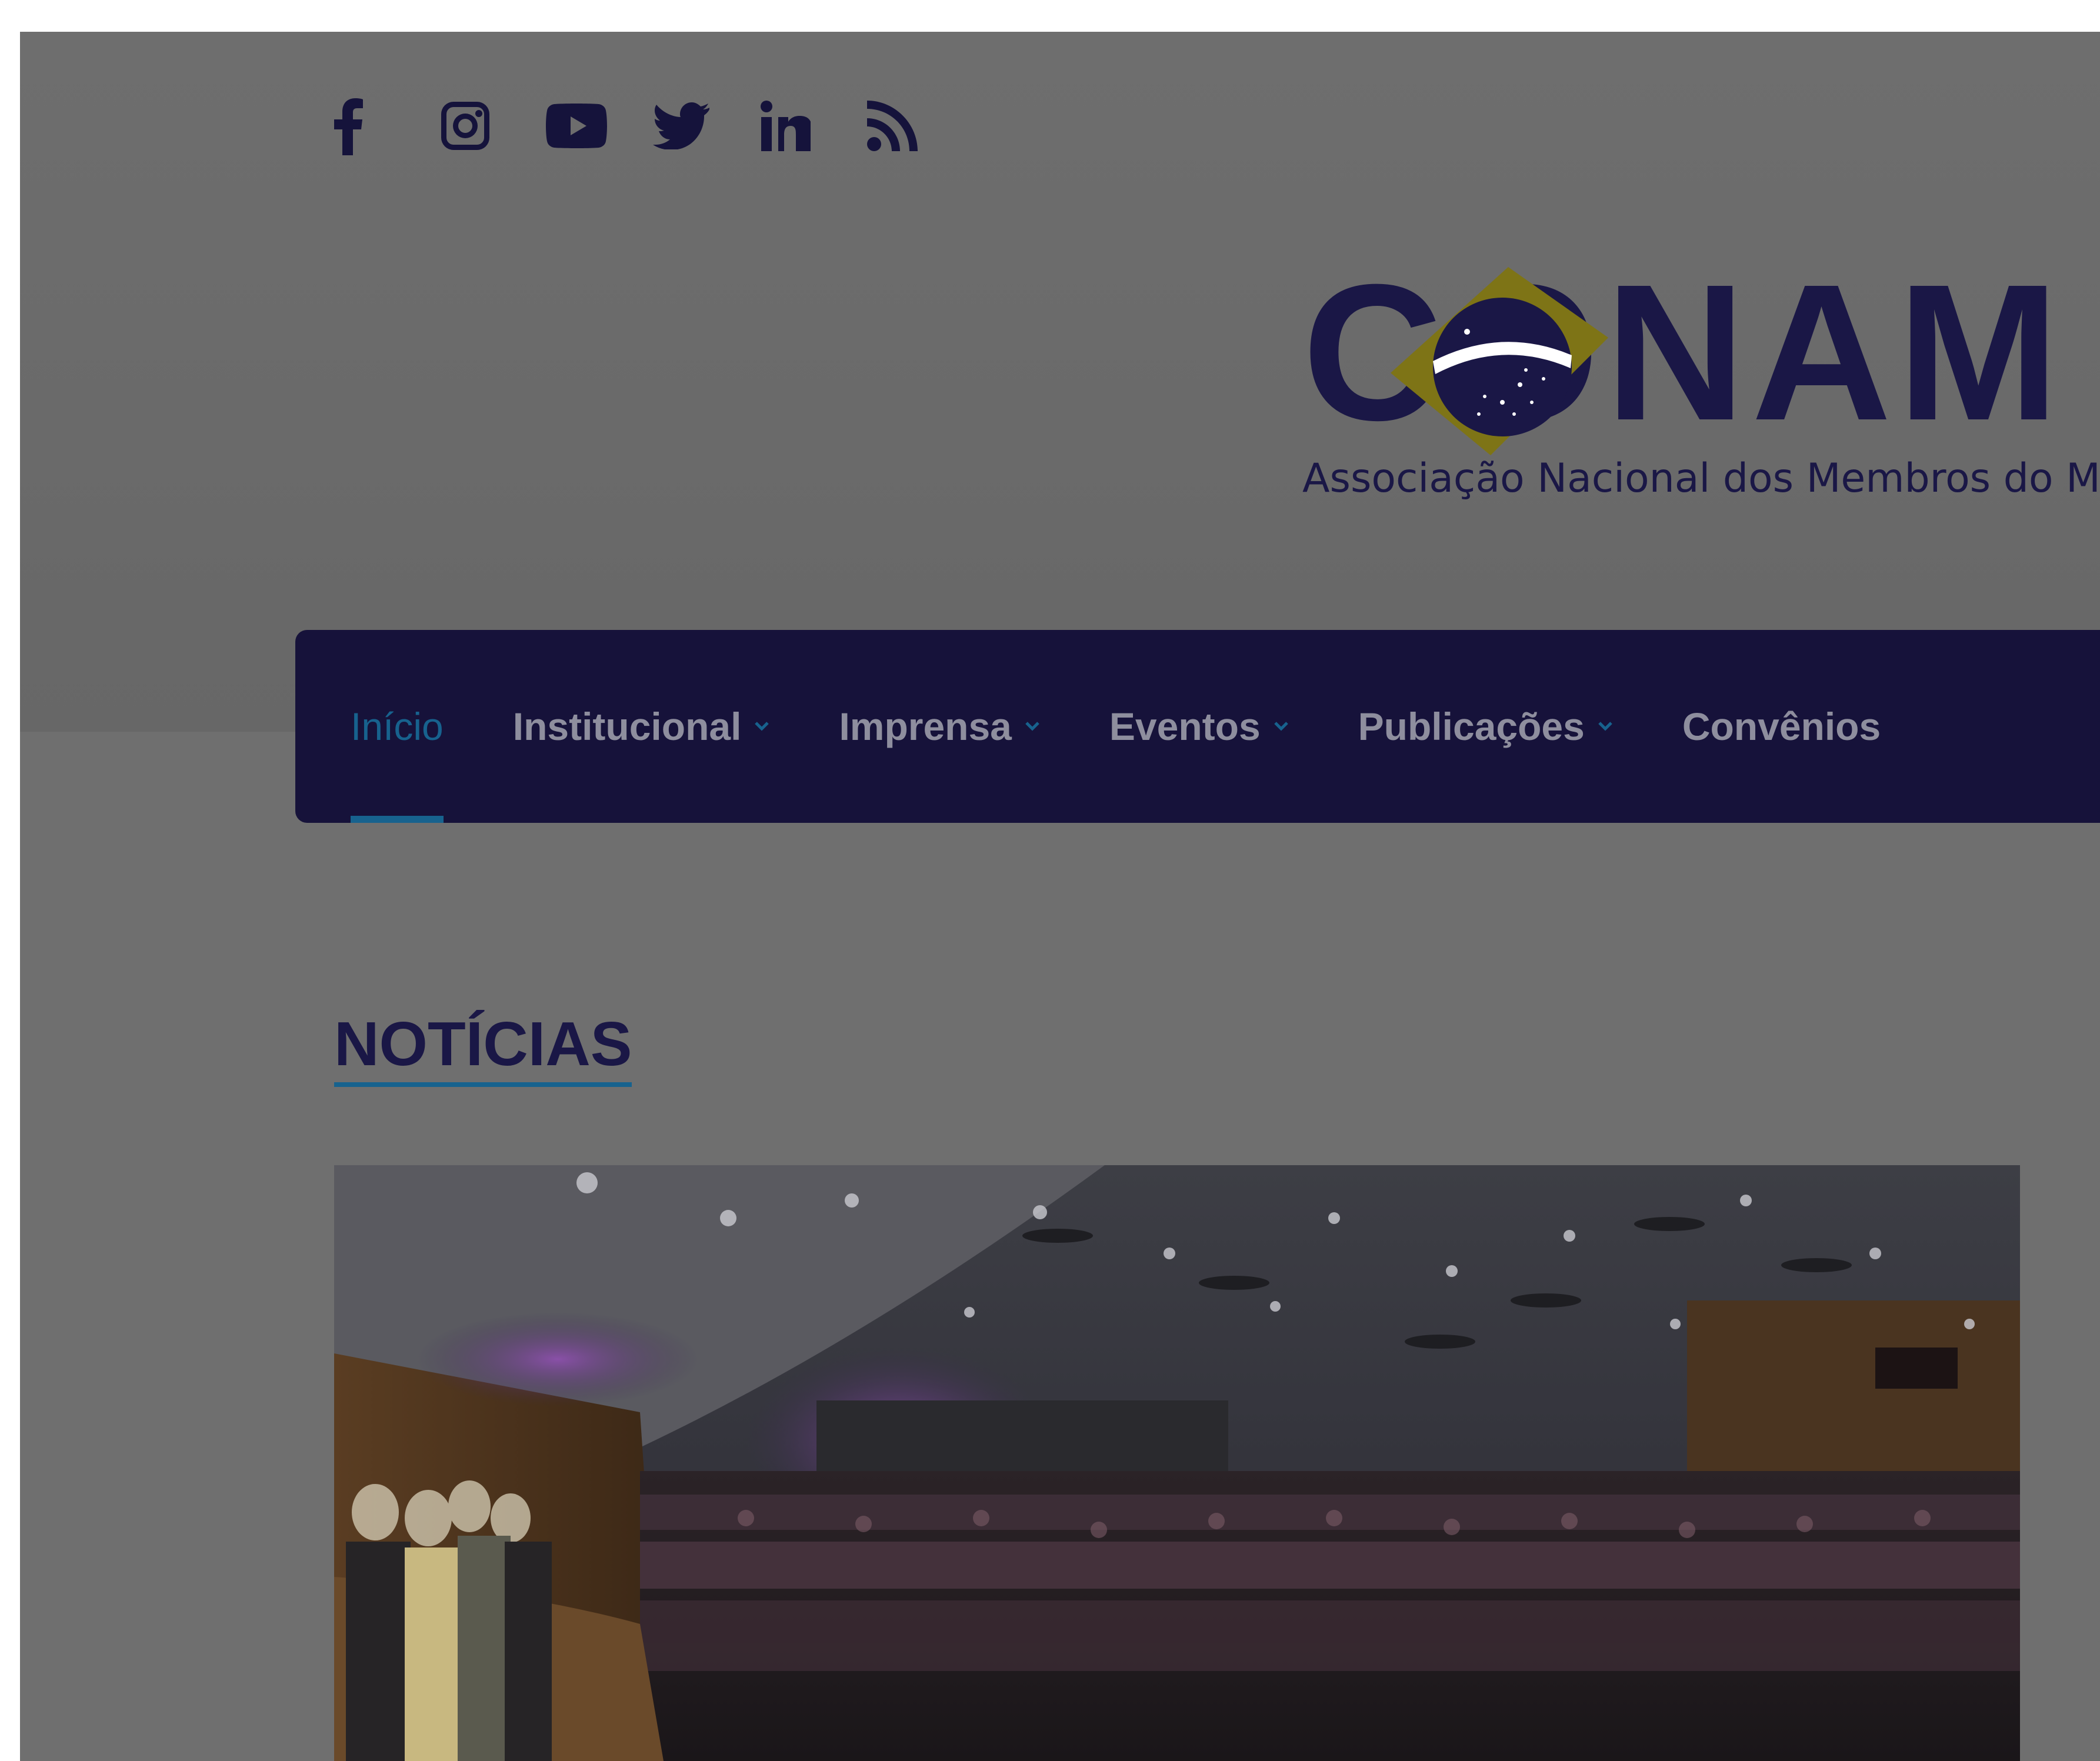 Image resolution: width=2100 pixels, height=1761 pixels. I want to click on nav-item-imprensa: Imprensa, so click(939, 726).